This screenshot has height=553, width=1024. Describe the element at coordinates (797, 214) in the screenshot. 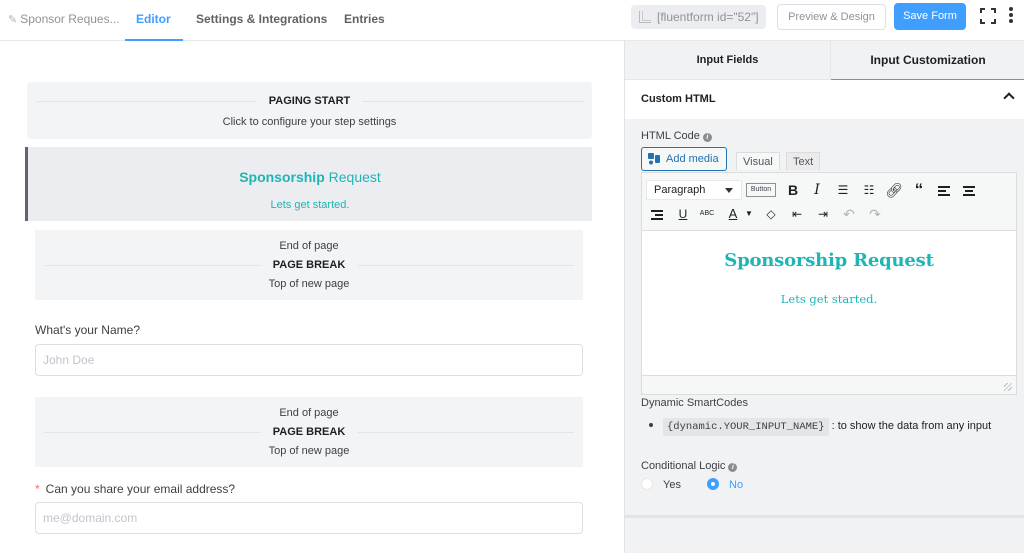

I see `outdent-icon: ⇤` at that location.